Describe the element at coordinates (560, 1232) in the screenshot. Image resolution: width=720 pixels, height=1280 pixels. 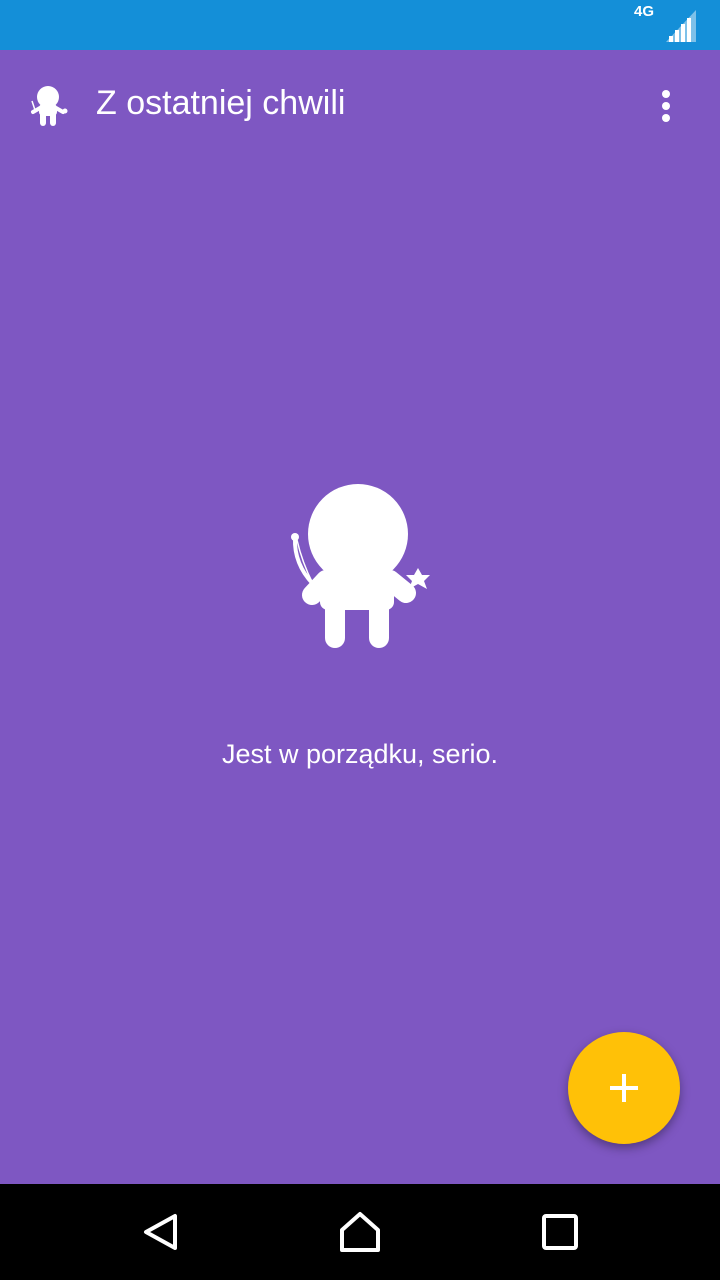
I see `recents-square-icon` at that location.